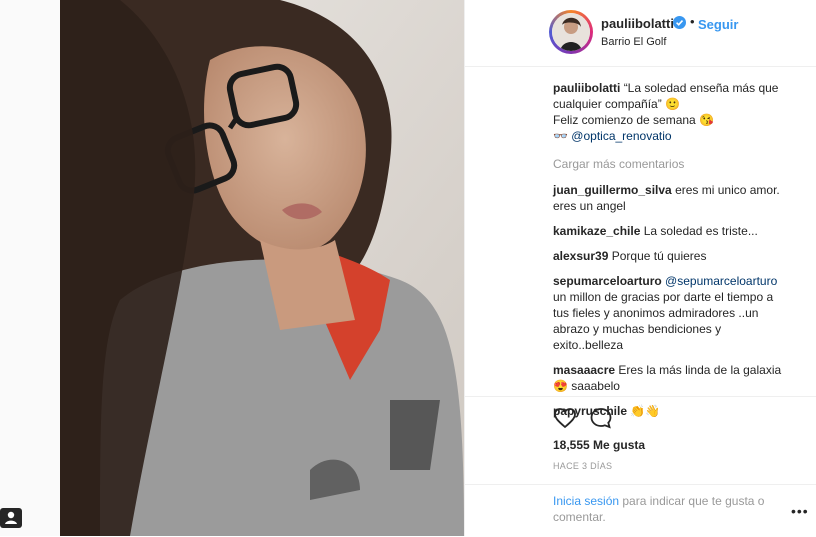  I want to click on likes-count: 18,555 Me gusta, so click(599, 445).